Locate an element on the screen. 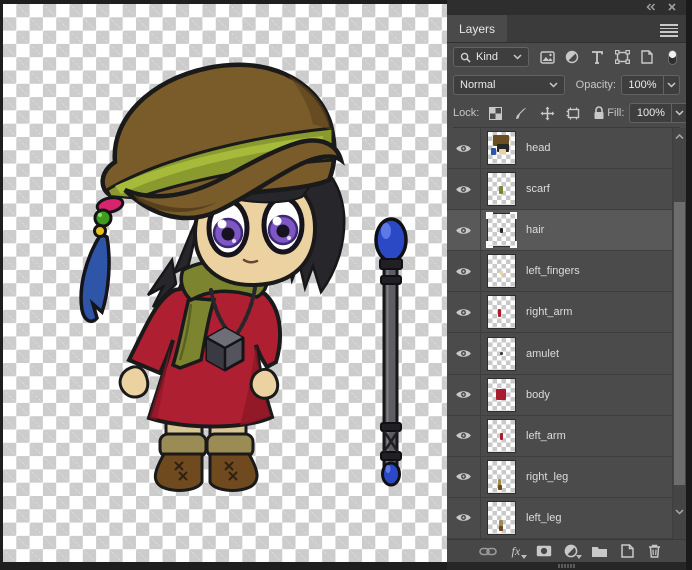 Image resolution: width=692 pixels, height=570 pixels. shape-layer-filter-icon is located at coordinates (622, 57).